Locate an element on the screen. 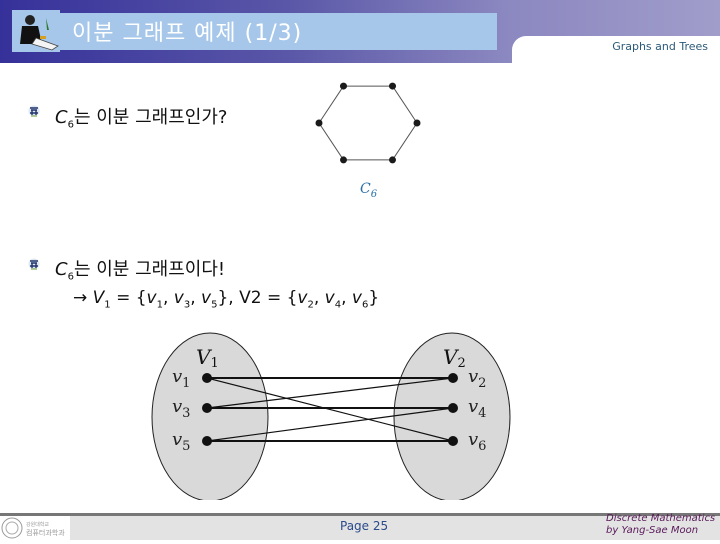  university-seal-icon: 강원대학교 컴퓨터과학과 is located at coordinates (33, 528).